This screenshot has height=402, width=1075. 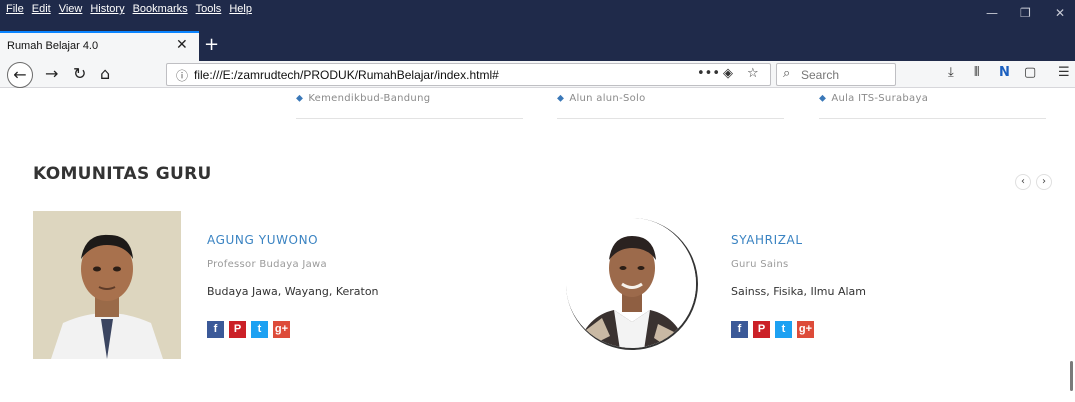 I want to click on teacher-name: SYAHRIZAL, so click(x=767, y=240).